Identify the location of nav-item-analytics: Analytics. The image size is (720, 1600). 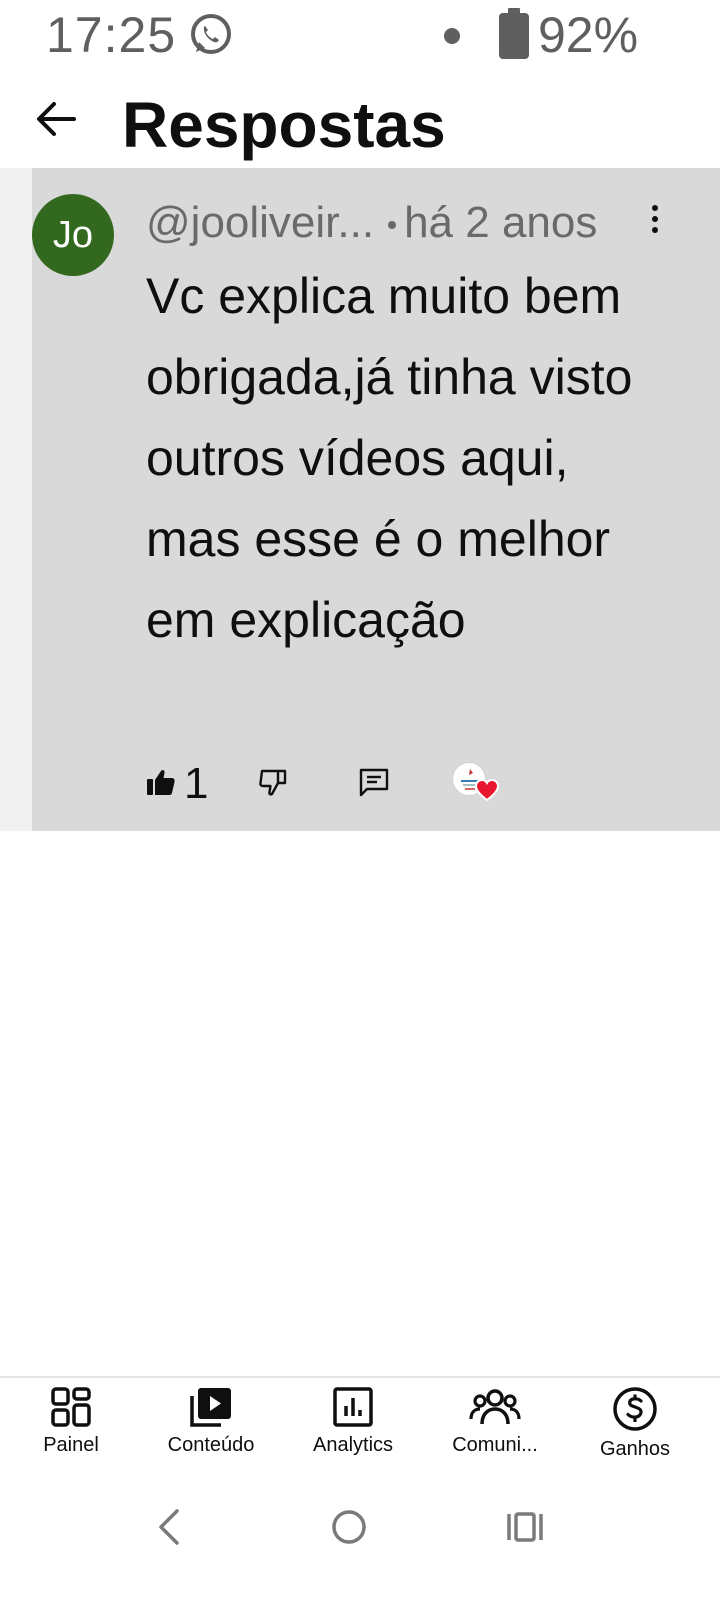
(353, 1429).